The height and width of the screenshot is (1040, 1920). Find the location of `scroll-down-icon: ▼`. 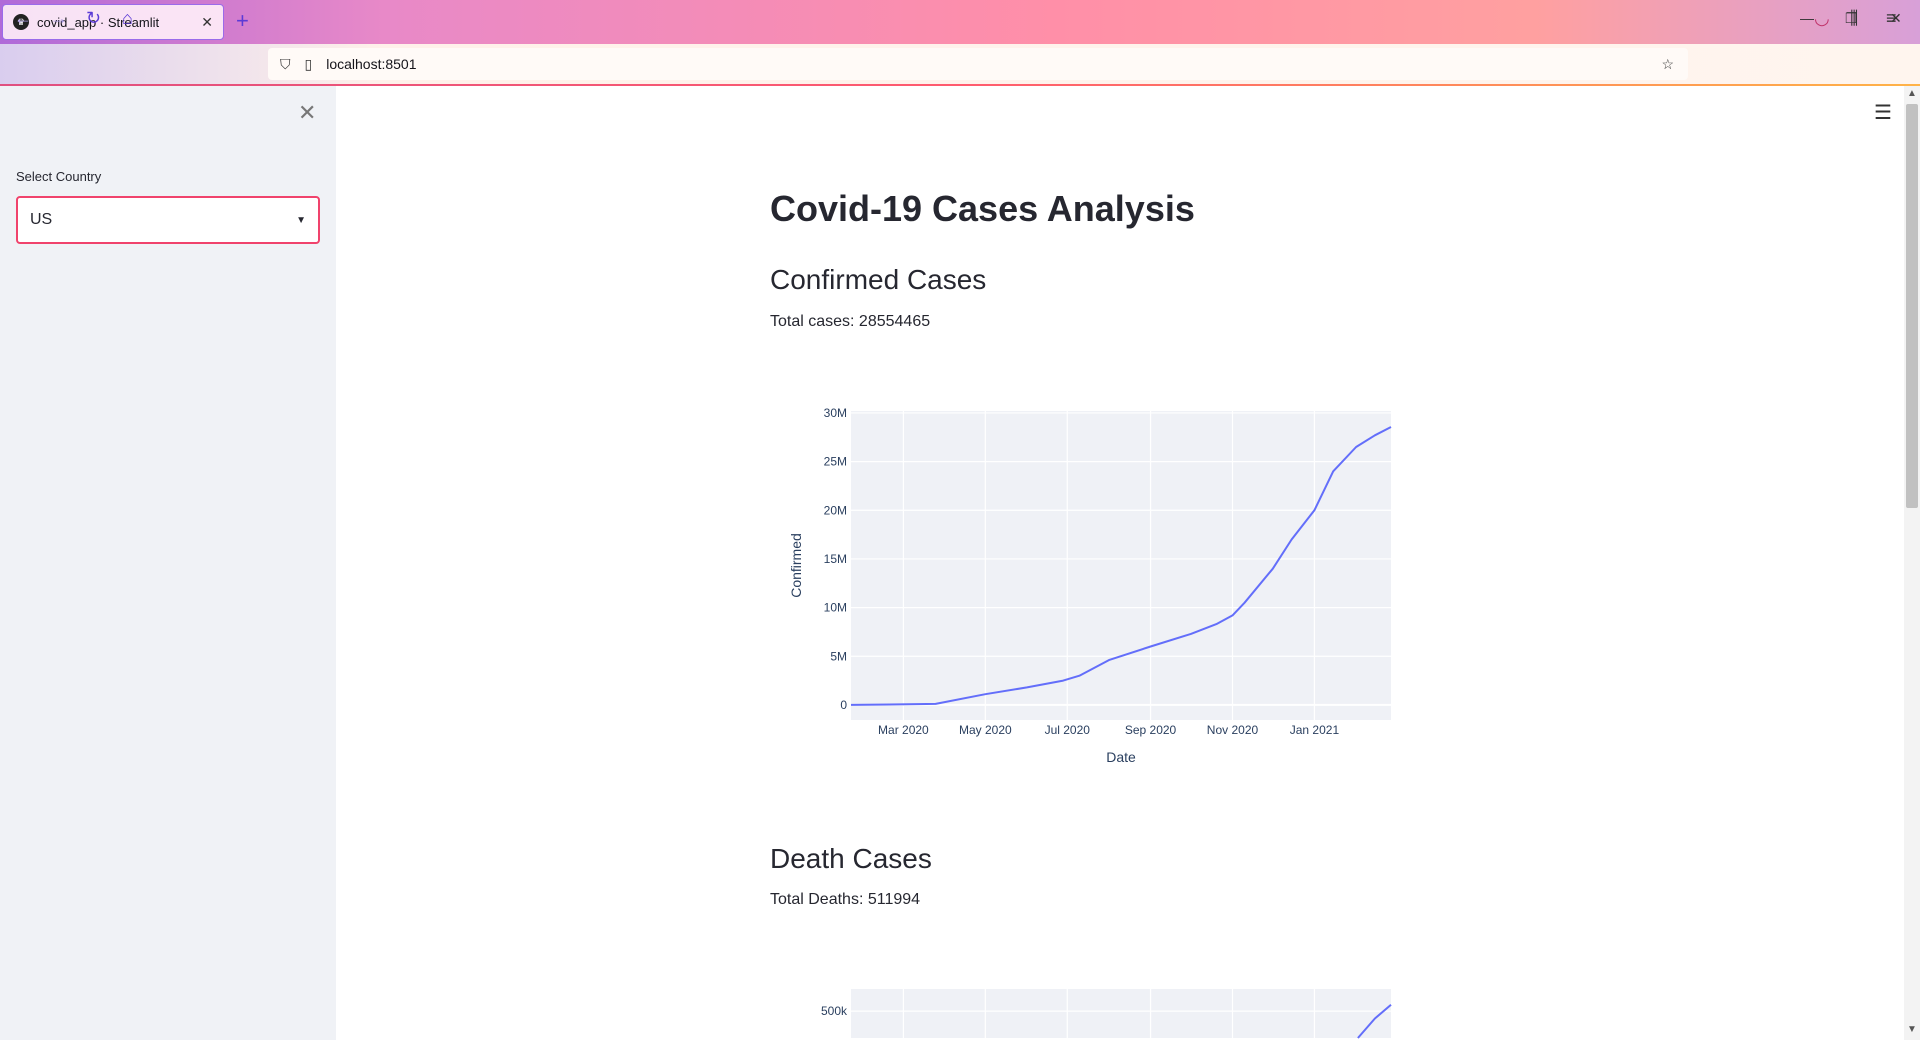

scroll-down-icon: ▼ is located at coordinates (1912, 1029).